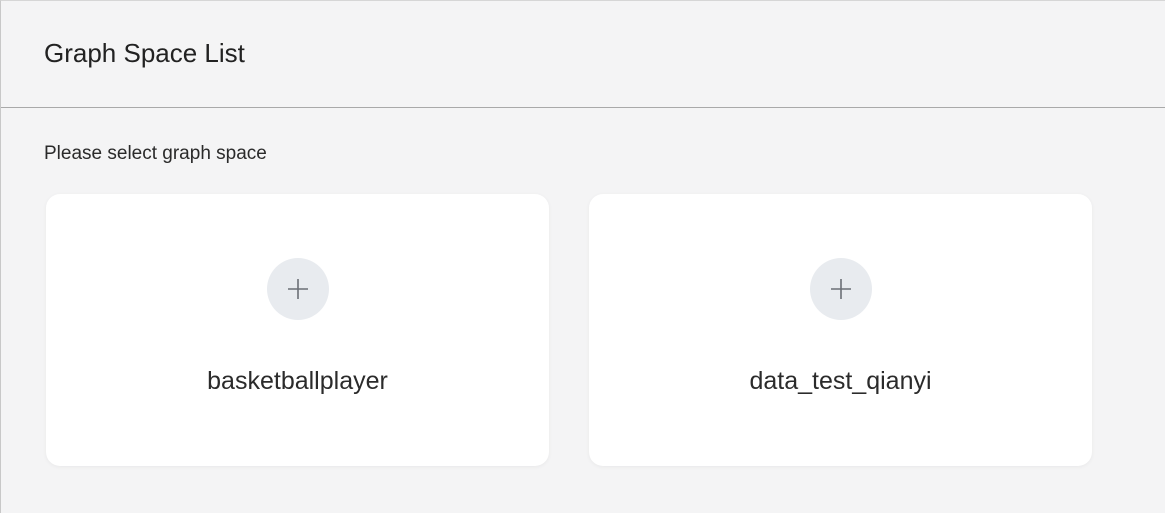 The width and height of the screenshot is (1165, 513). Describe the element at coordinates (840, 381) in the screenshot. I see `space-card-label: data_test_qianyi` at that location.